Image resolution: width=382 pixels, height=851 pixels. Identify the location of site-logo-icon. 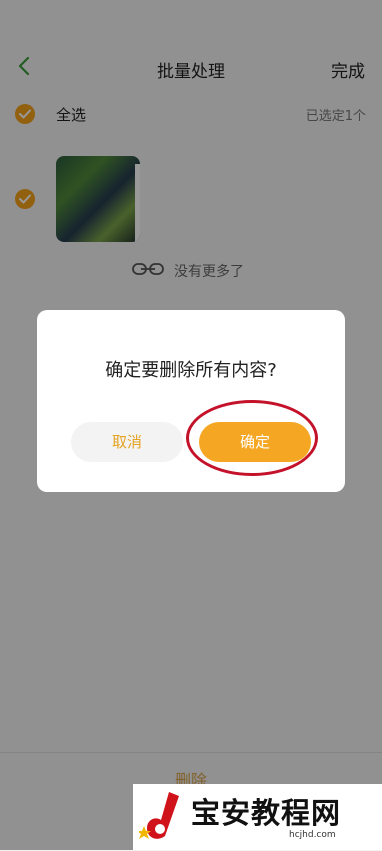
(159, 815).